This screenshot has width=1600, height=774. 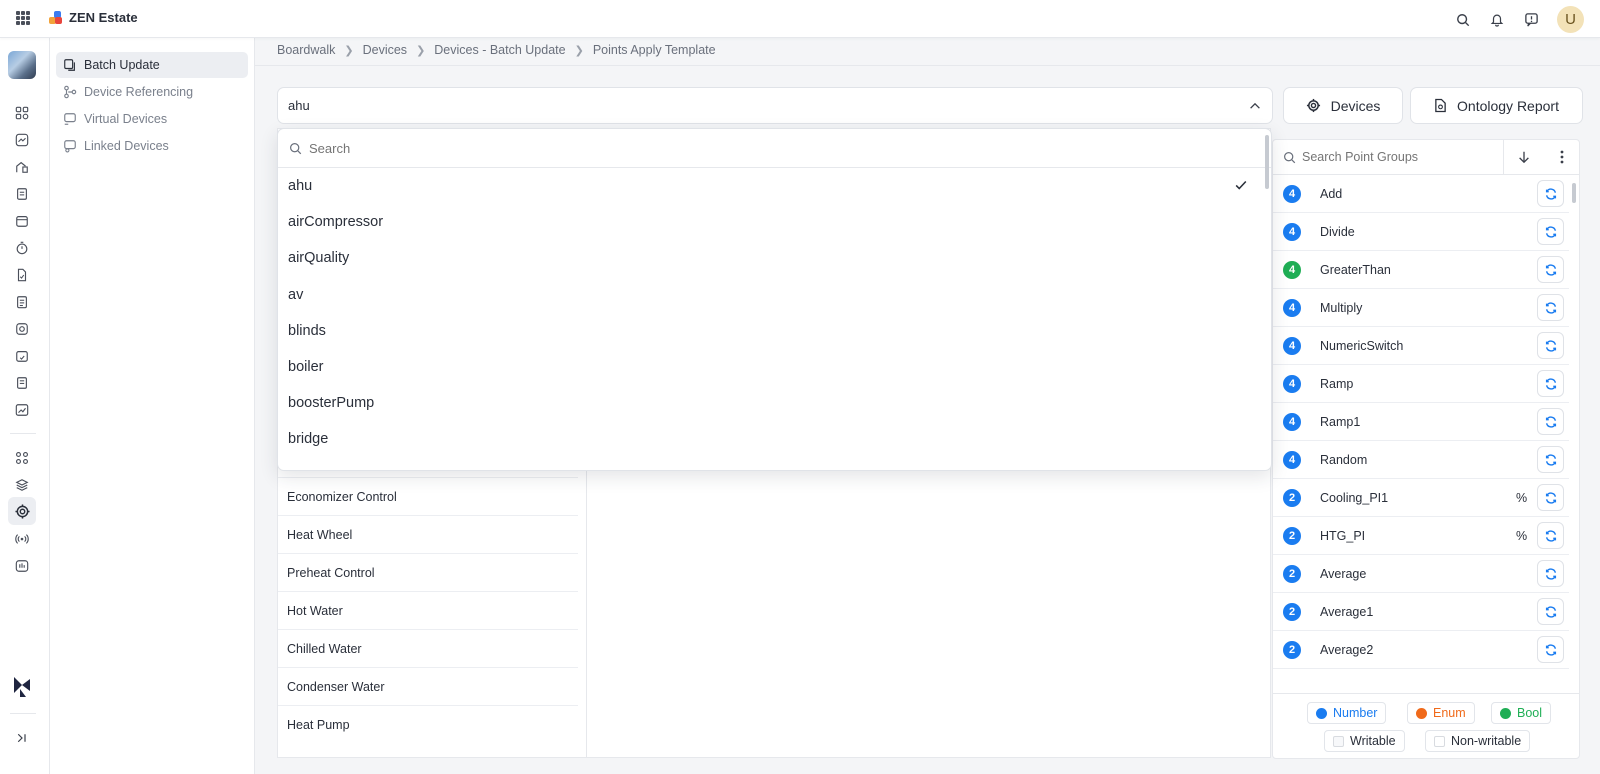 What do you see at coordinates (22, 356) in the screenshot?
I see `schedule-icon` at bounding box center [22, 356].